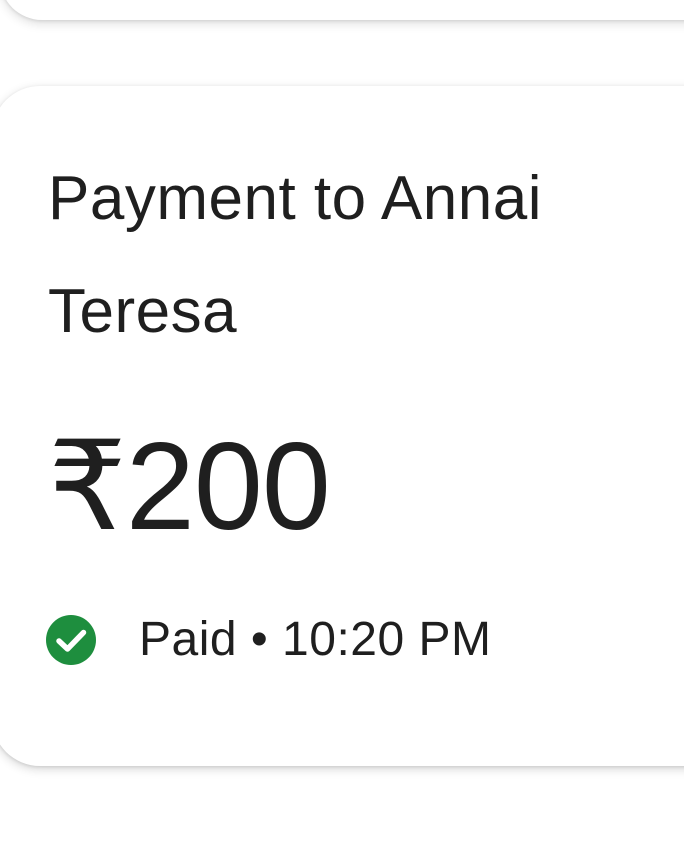  I want to click on check-circle-icon, so click(71, 640).